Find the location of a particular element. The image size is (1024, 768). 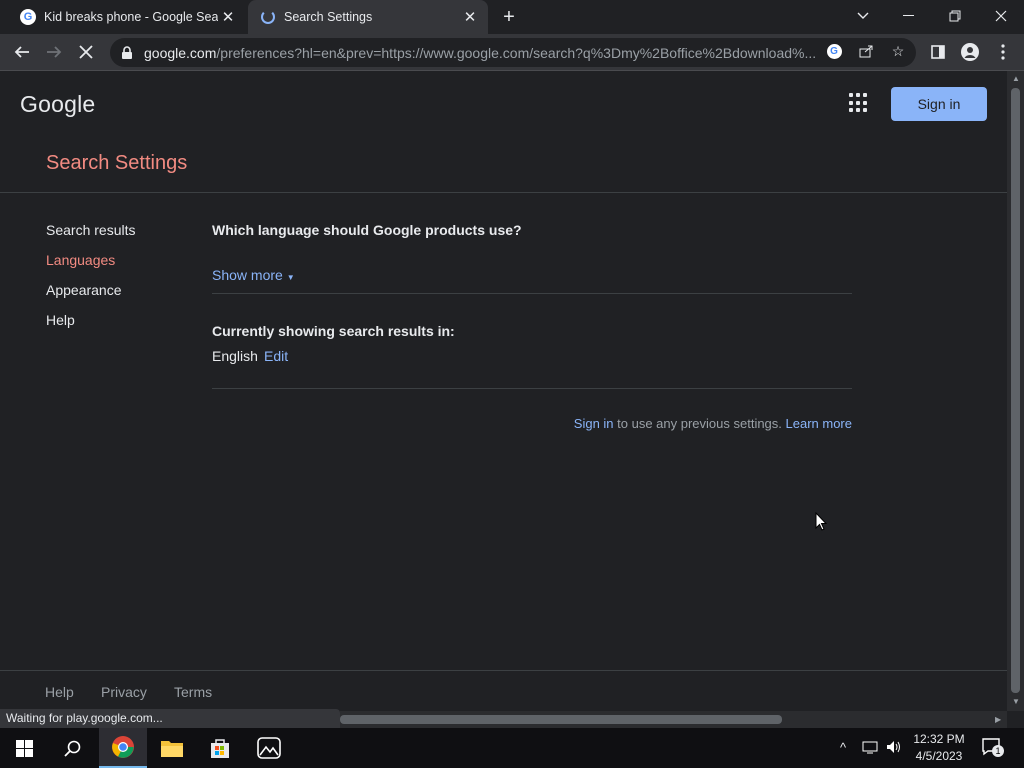

profile-icon is located at coordinates (970, 52).